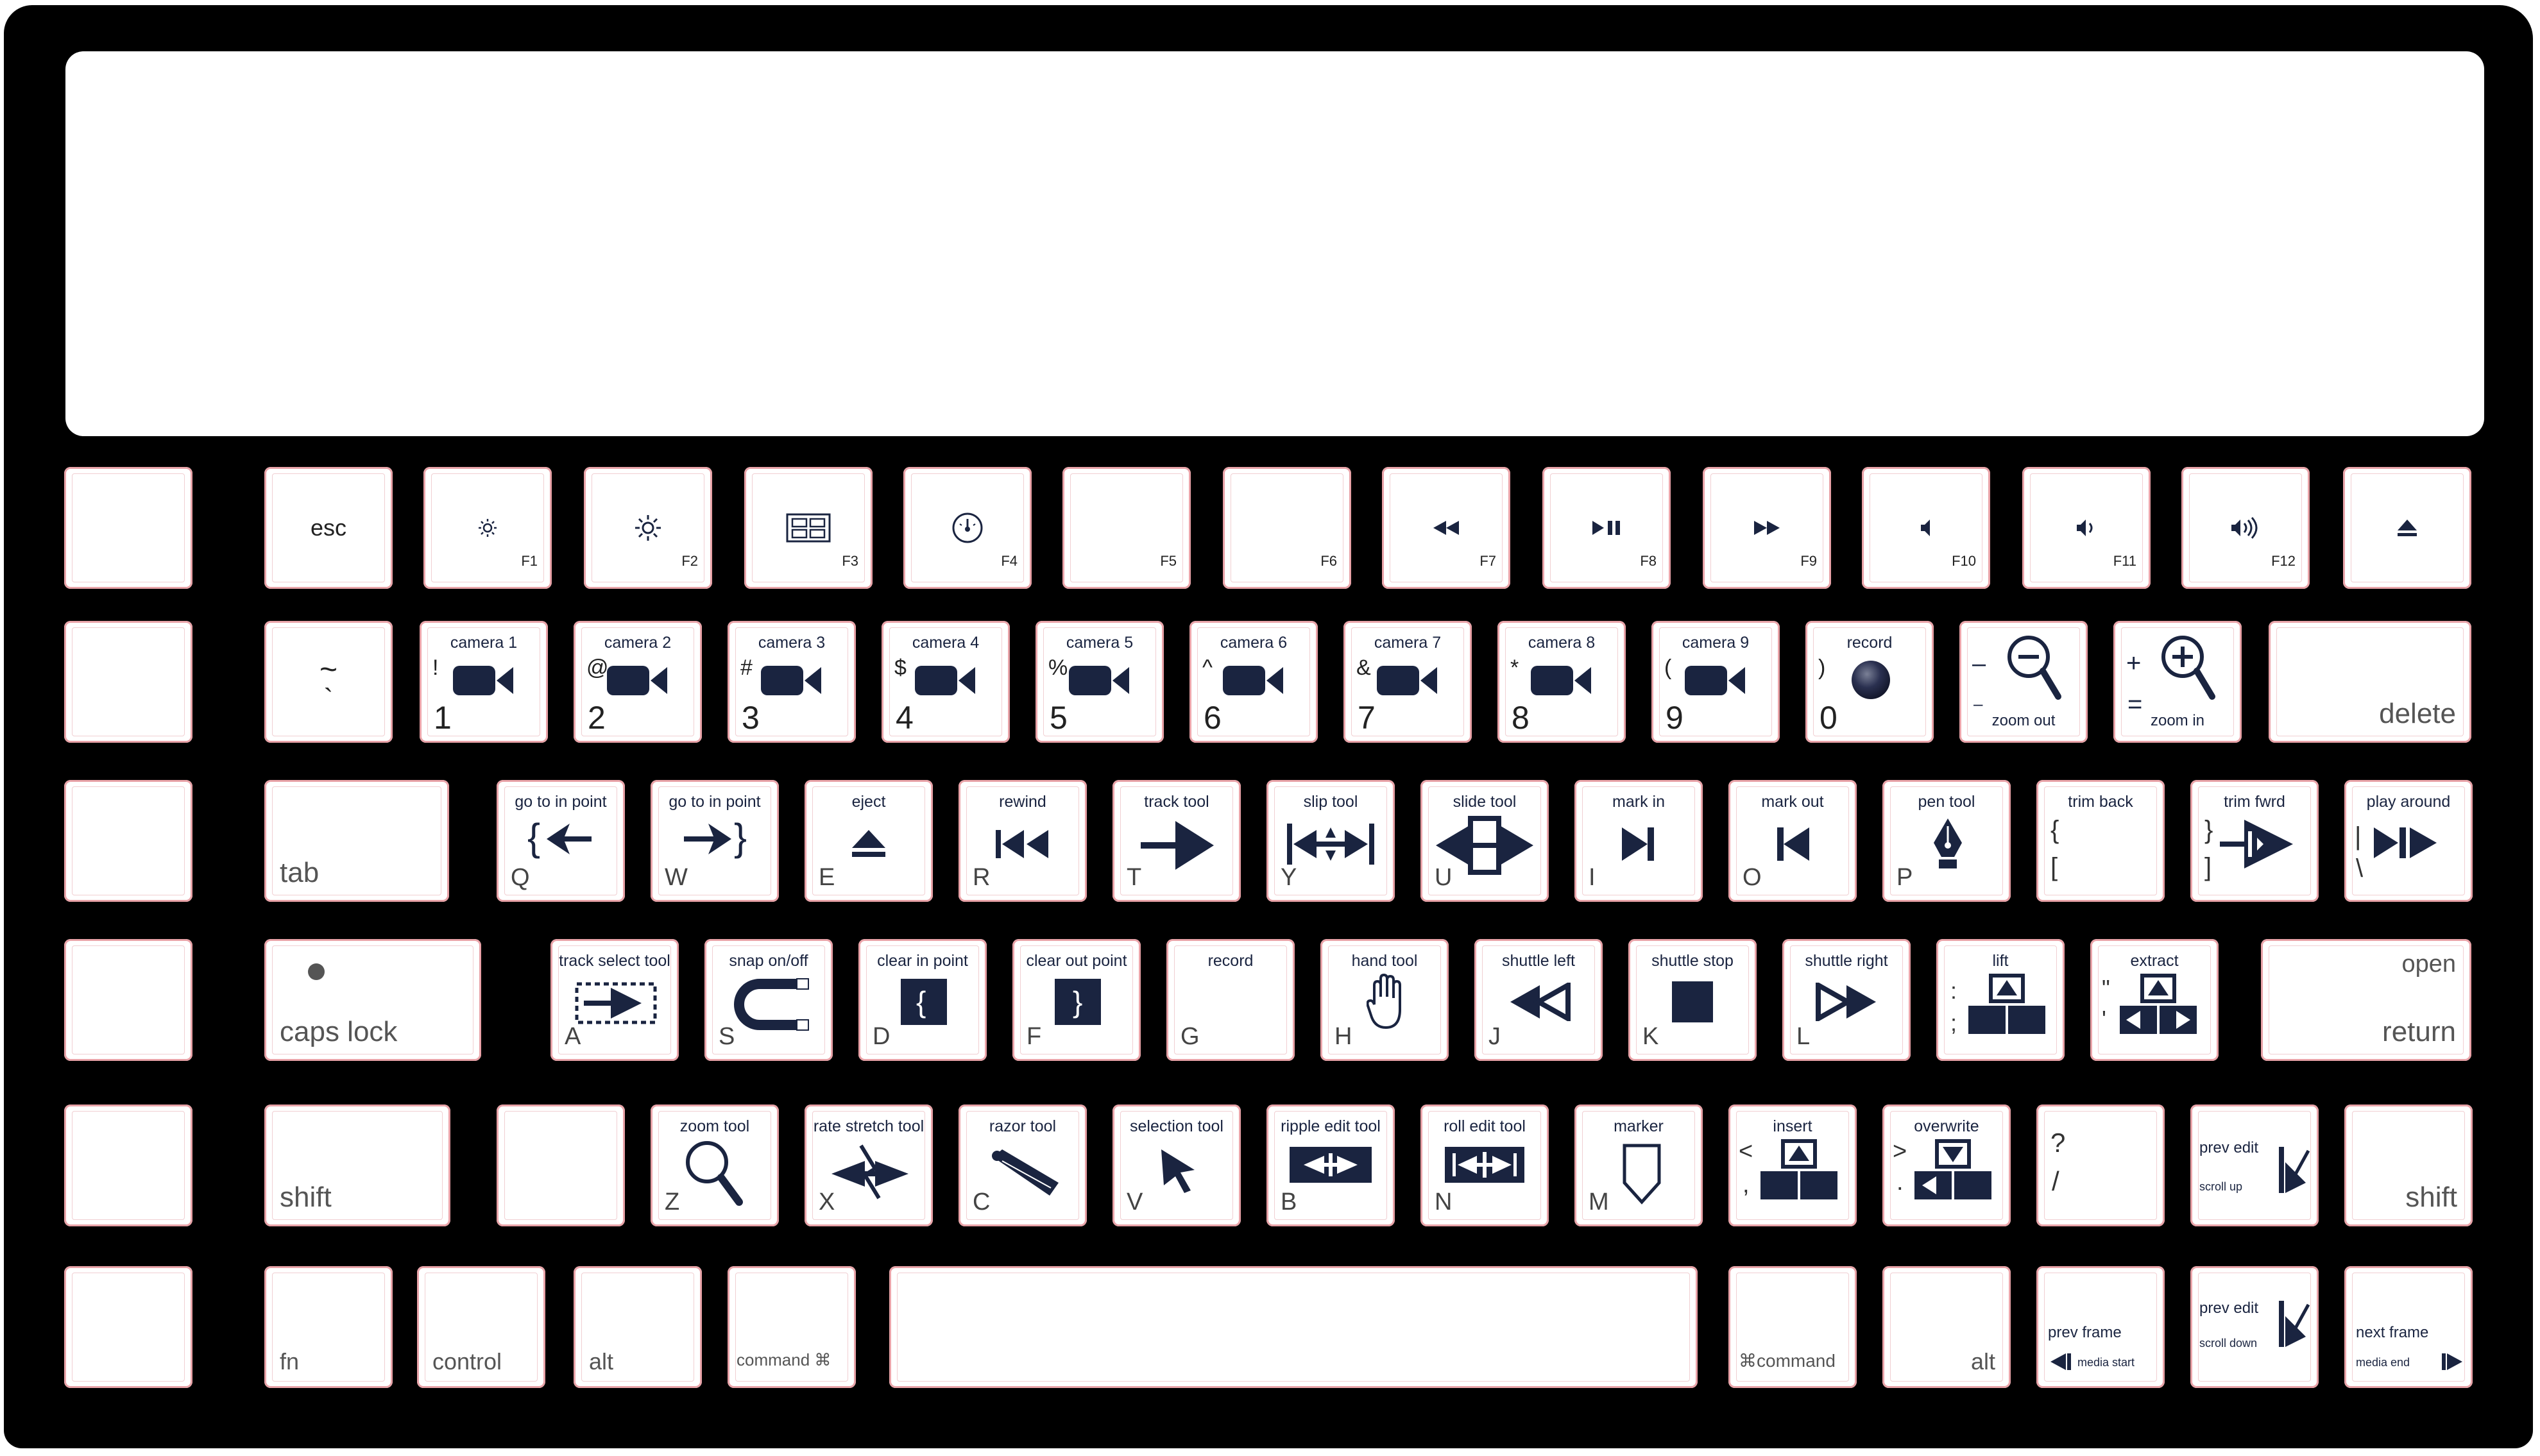 The image size is (2540, 1456). What do you see at coordinates (128, 682) in the screenshot?
I see `blank-key-row2` at bounding box center [128, 682].